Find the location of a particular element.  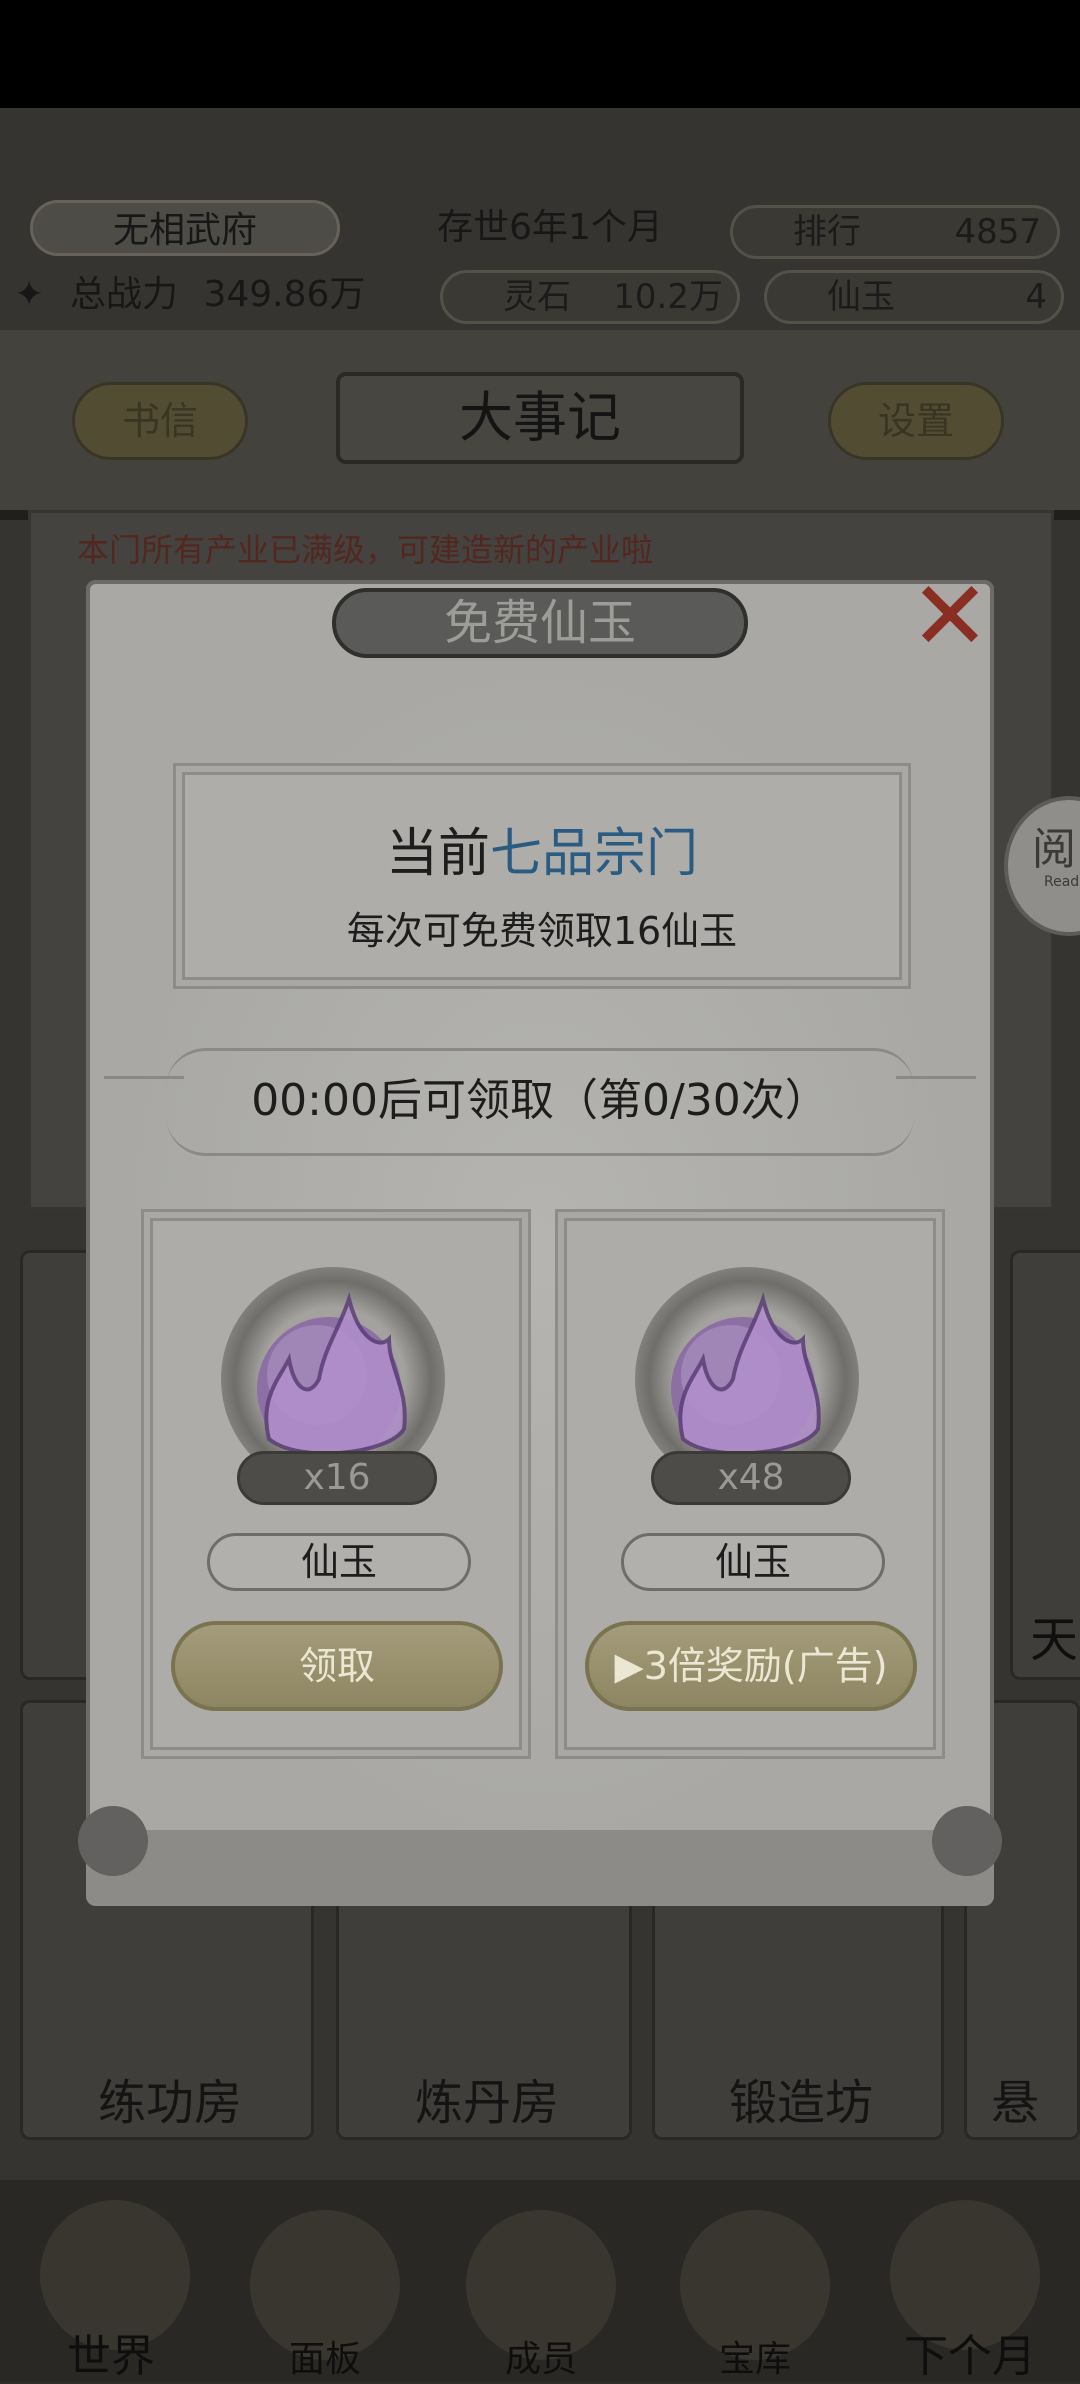

triple-reward-ad-button: ▶3倍奖励(广告) is located at coordinates (751, 1666).